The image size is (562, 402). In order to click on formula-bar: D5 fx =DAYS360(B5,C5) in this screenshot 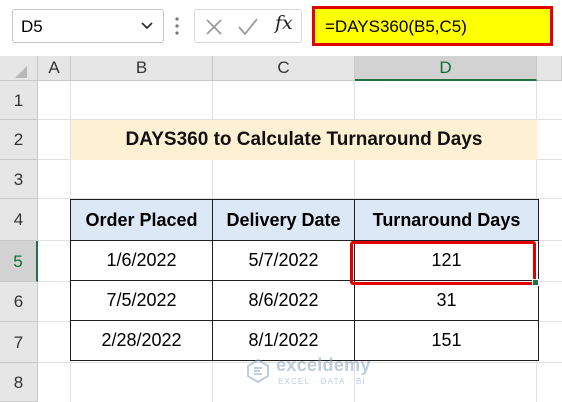, I will do `click(281, 28)`.